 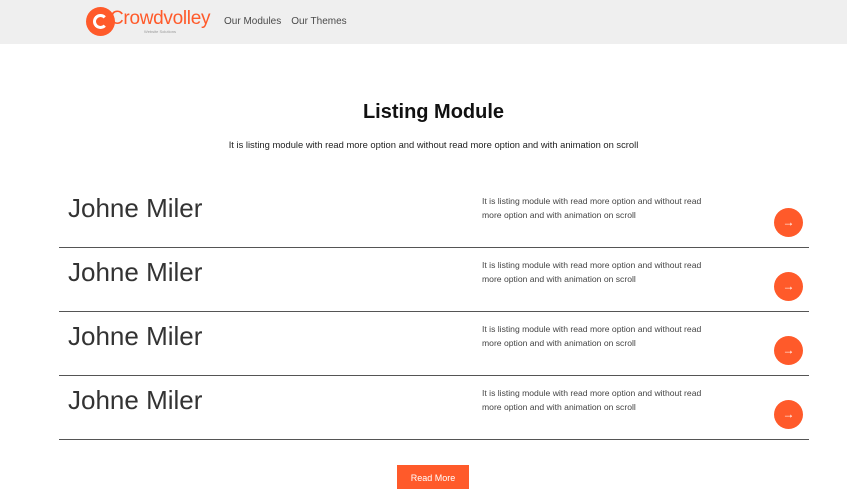 I want to click on nav-our-themes: Our Themes, so click(x=318, y=22).